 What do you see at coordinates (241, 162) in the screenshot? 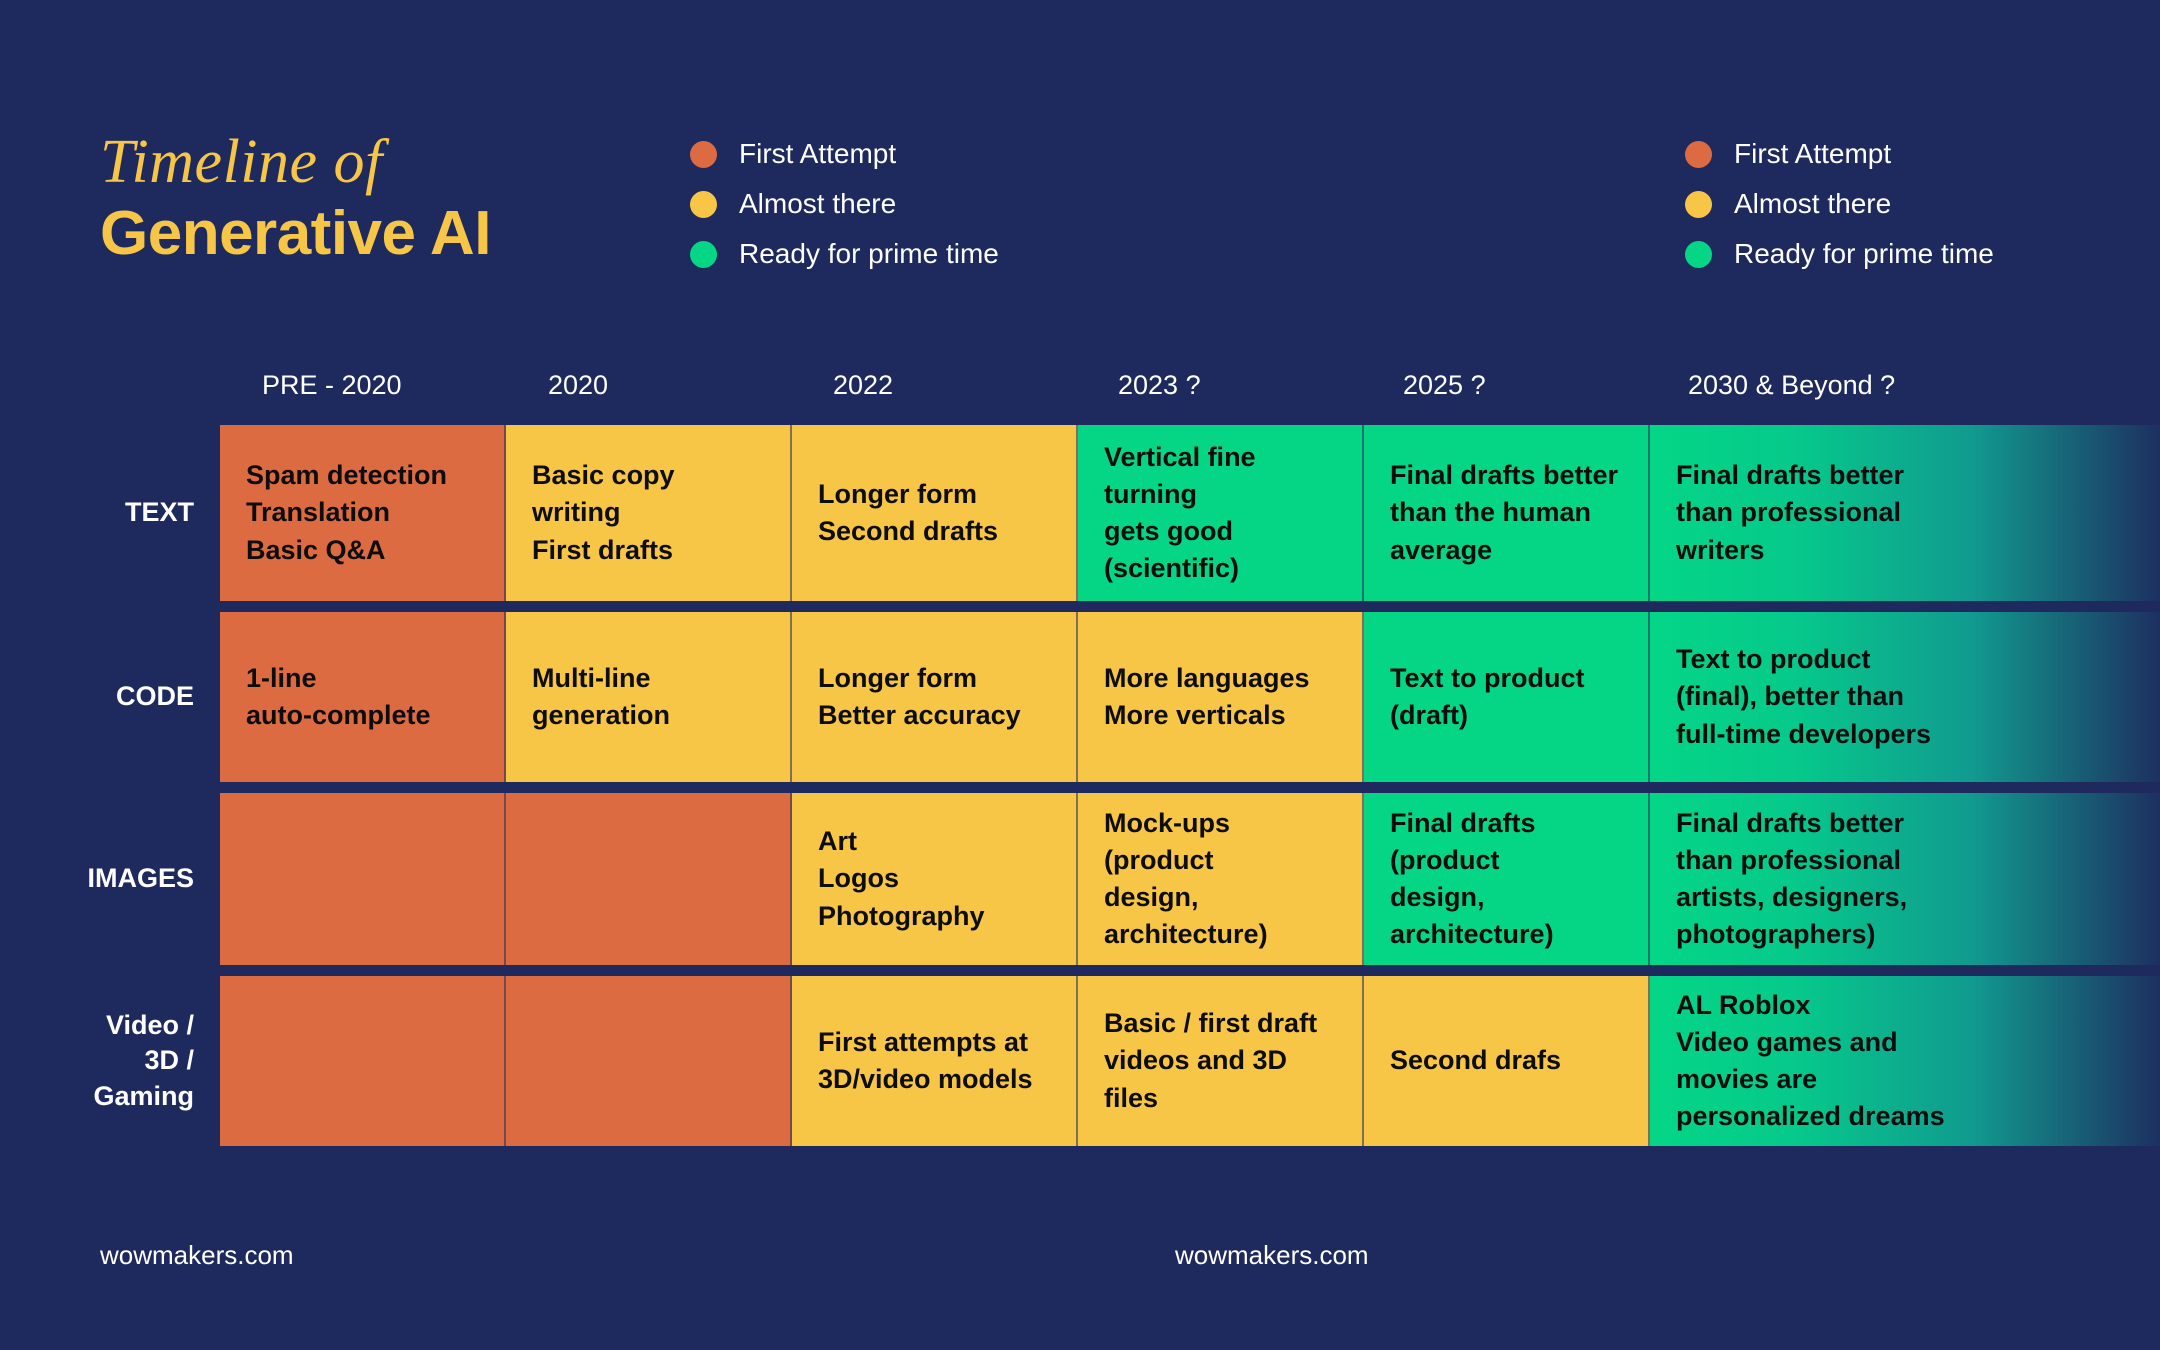
I see `title-line-1: Timeline of` at bounding box center [241, 162].